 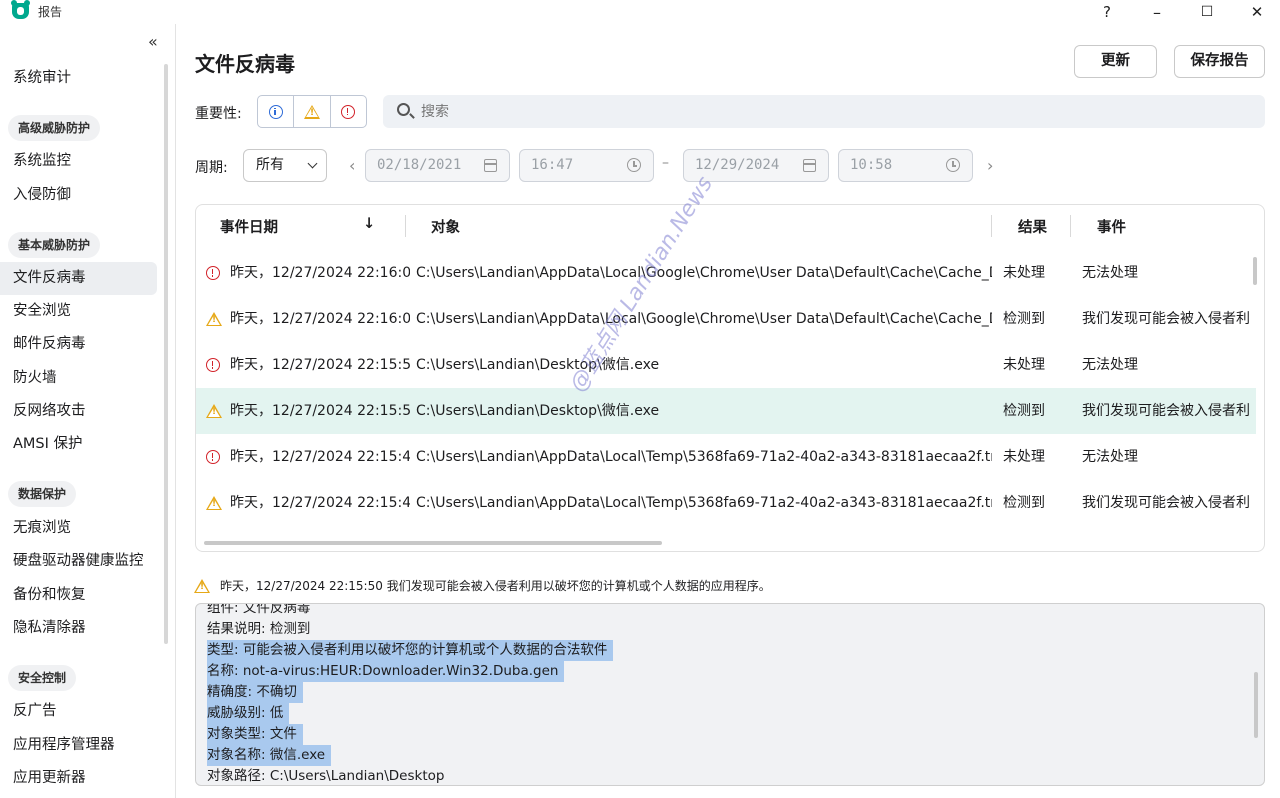 I want to click on column-result: 结果, so click(x=1032, y=226).